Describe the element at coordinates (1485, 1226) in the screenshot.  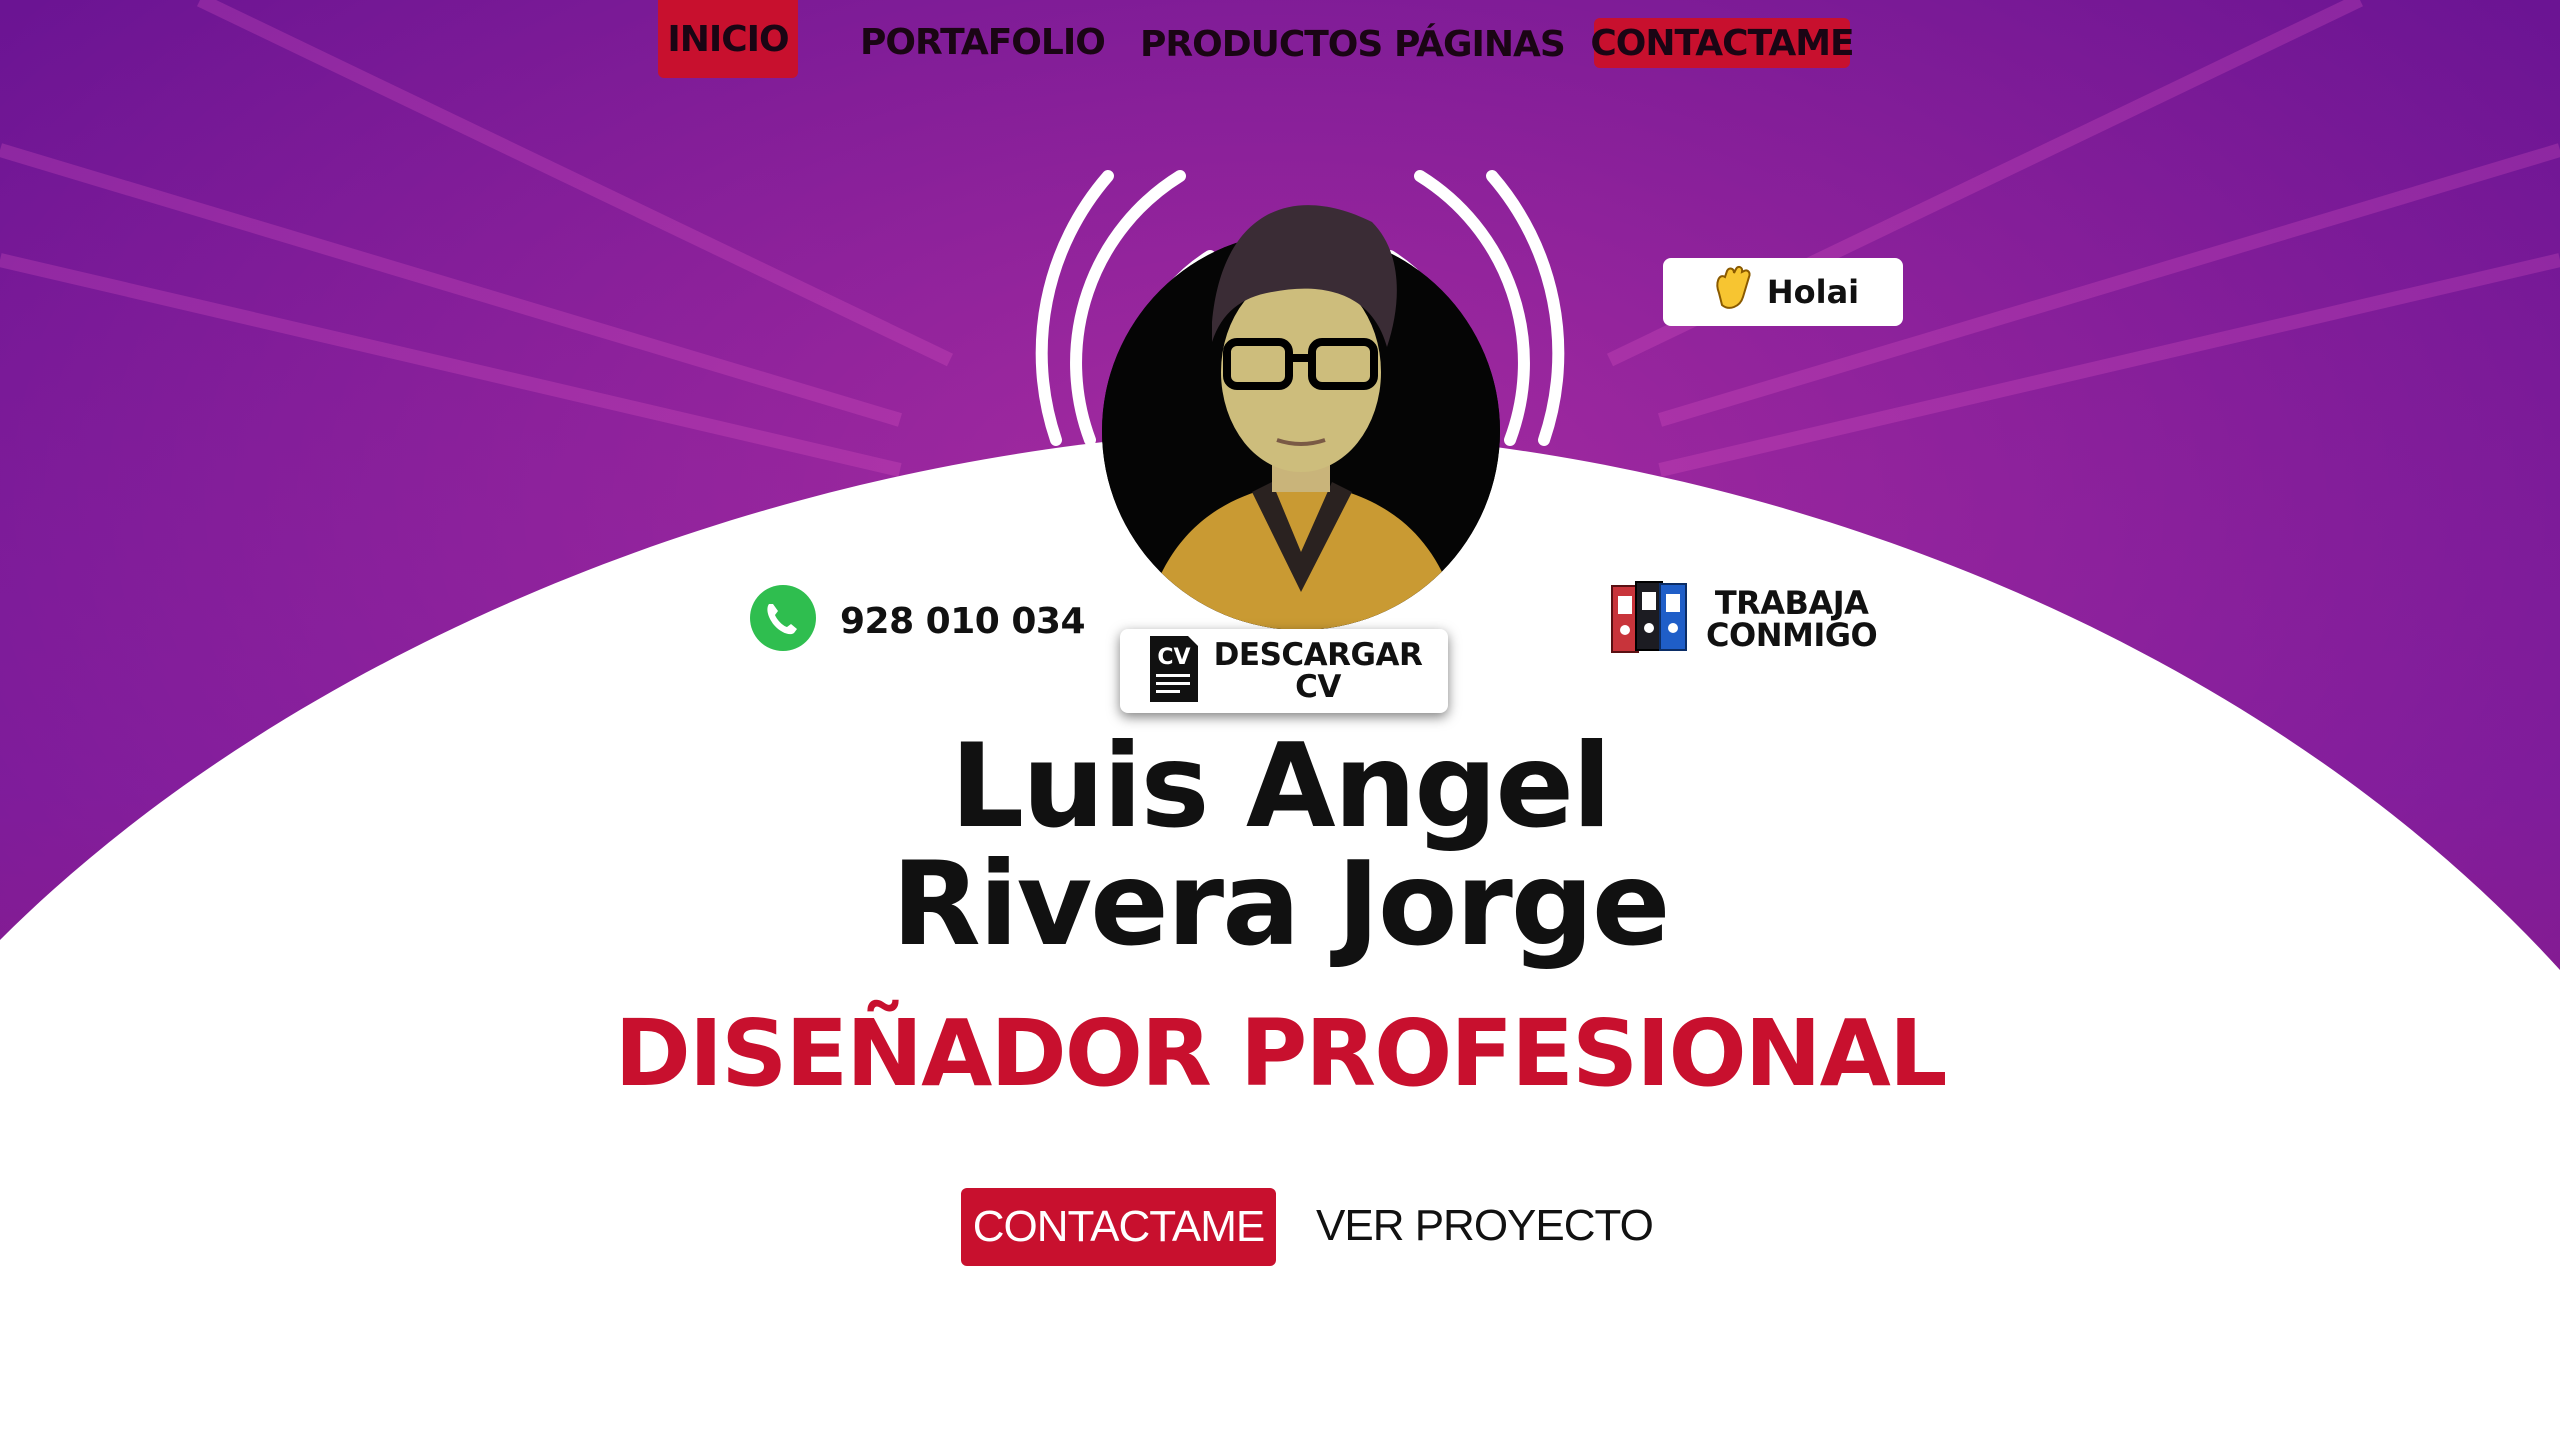
I see `view-project-link: VER PROYECTO` at that location.